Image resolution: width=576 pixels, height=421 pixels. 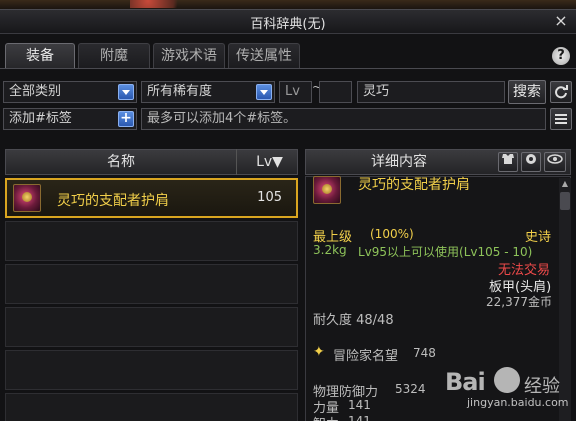 I want to click on search-input: 灵巧, so click(x=431, y=92).